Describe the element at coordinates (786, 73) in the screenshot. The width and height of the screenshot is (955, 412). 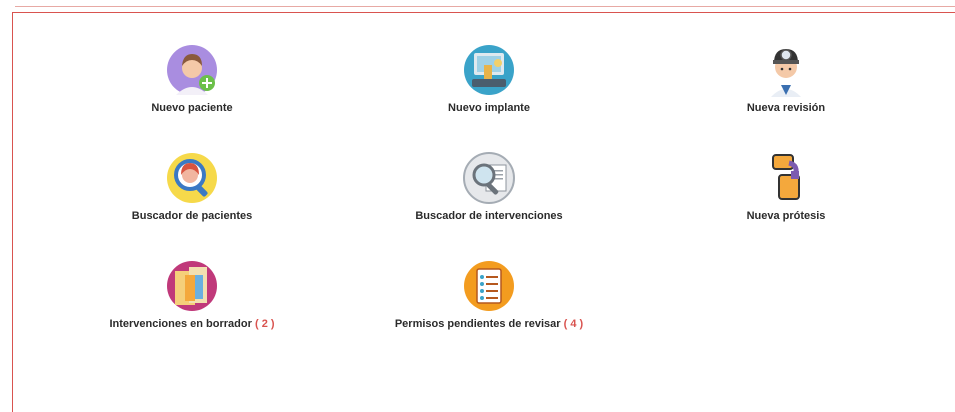
I see `doctor-icon` at that location.